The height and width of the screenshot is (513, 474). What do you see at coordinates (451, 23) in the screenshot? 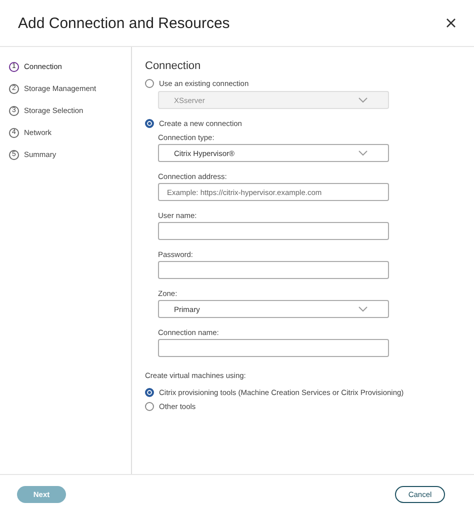
I see `close-icon` at bounding box center [451, 23].